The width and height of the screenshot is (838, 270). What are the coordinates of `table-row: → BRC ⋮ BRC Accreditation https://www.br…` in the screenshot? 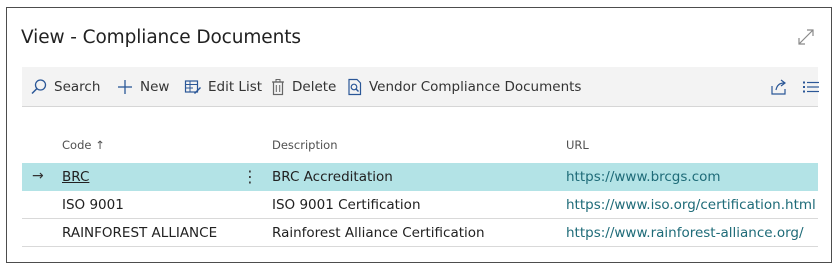 It's located at (420, 177).